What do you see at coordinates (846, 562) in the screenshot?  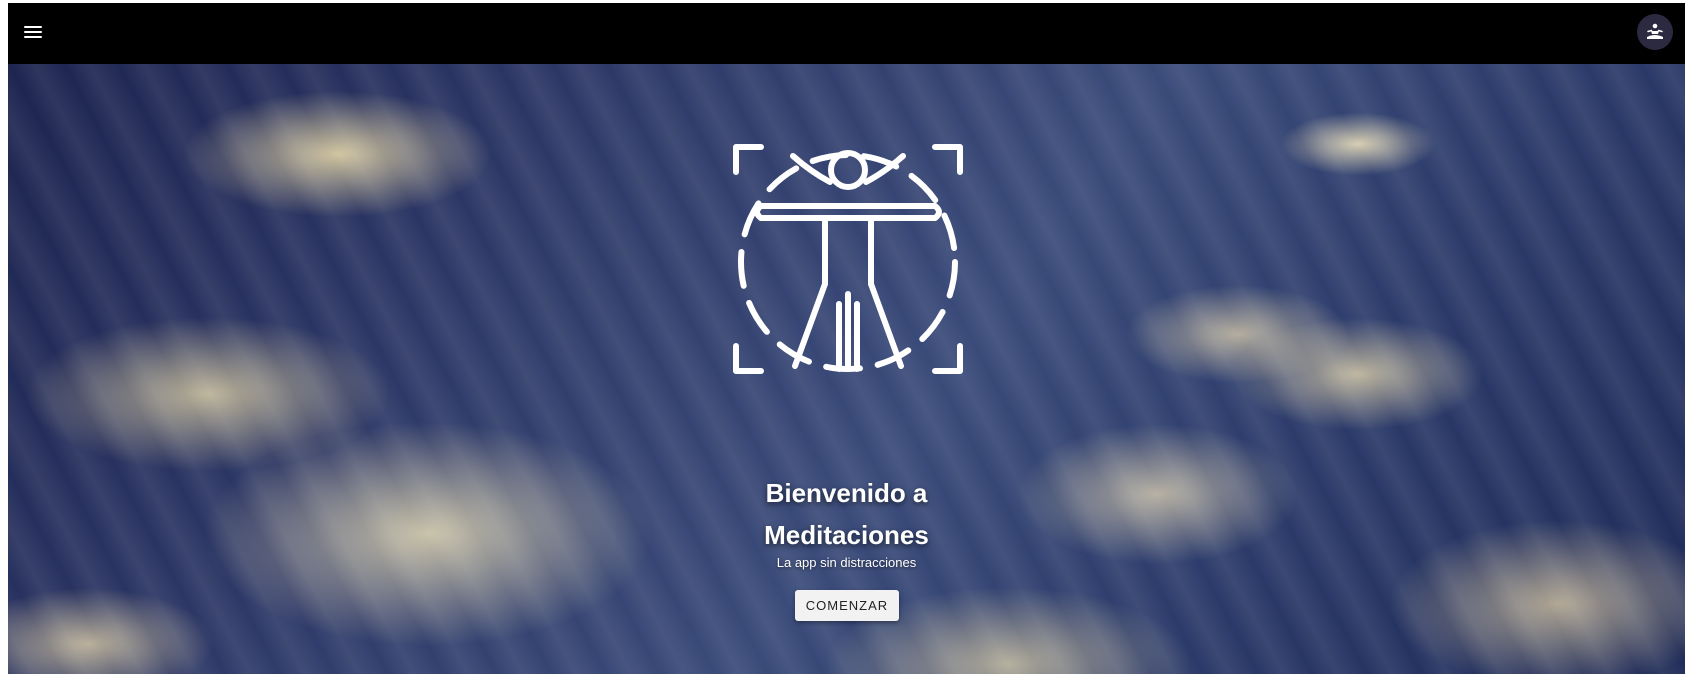 I see `welcome-subtitle: La app sin distracciones` at bounding box center [846, 562].